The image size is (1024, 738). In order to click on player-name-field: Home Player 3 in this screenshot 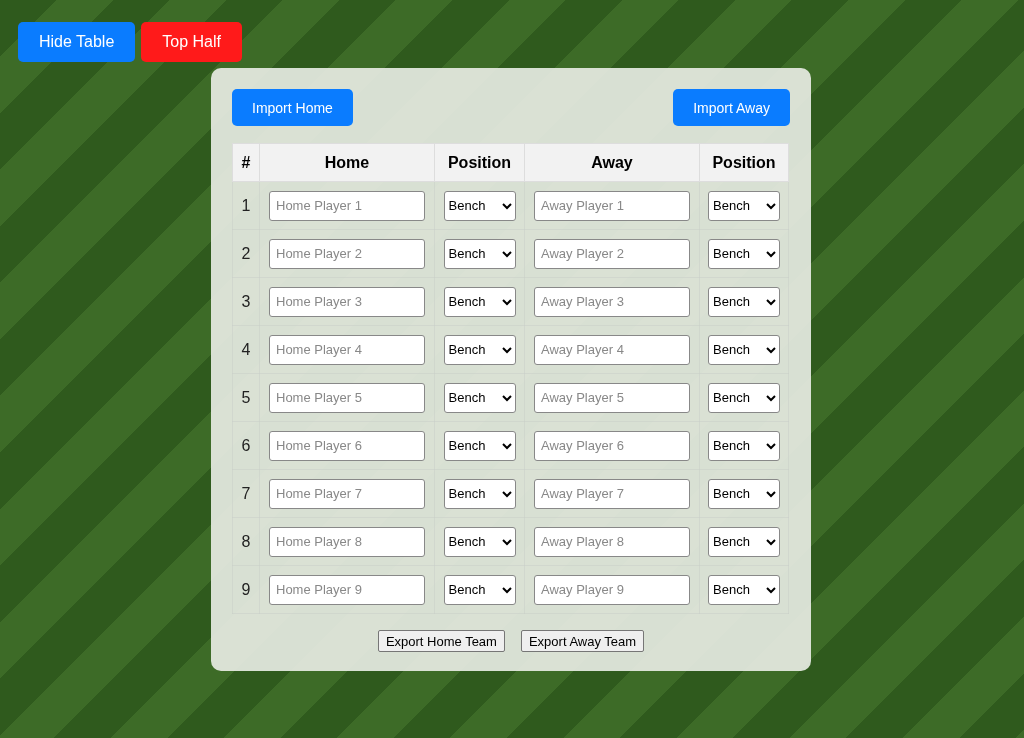, I will do `click(347, 301)`.